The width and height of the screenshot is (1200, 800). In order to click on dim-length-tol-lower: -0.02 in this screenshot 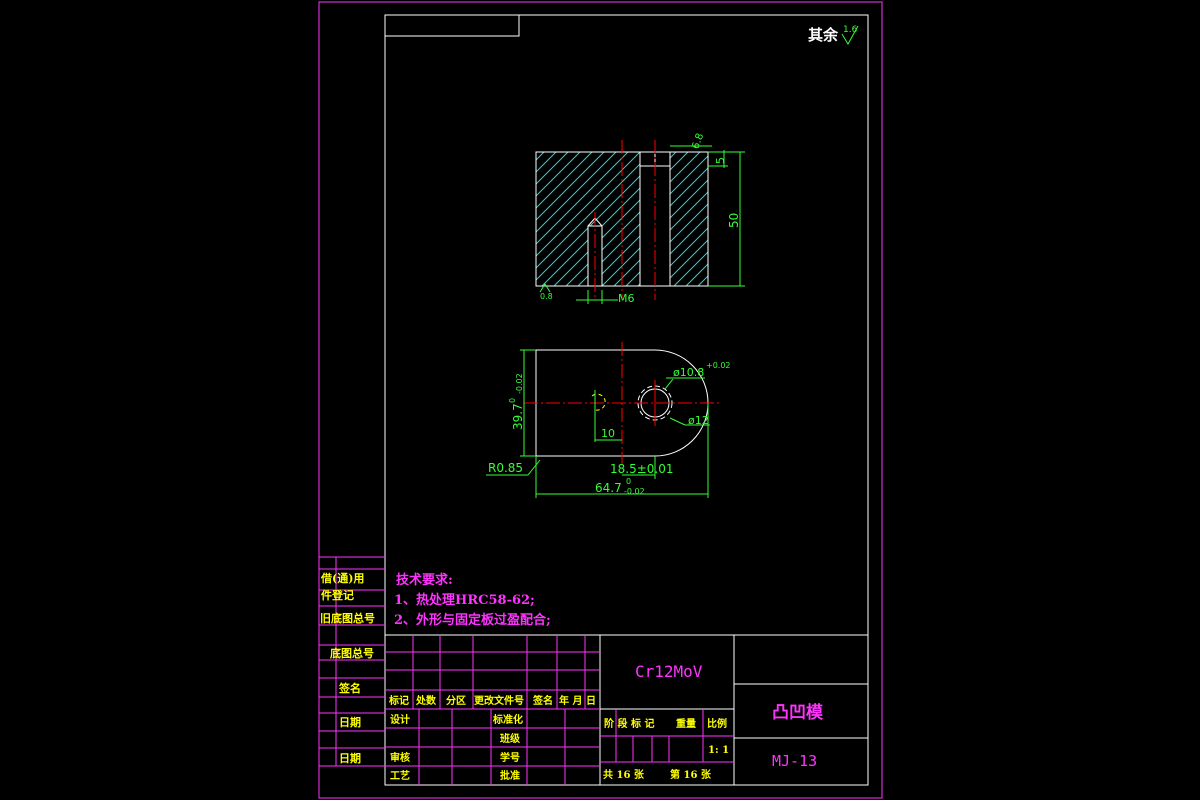, I will do `click(634, 491)`.